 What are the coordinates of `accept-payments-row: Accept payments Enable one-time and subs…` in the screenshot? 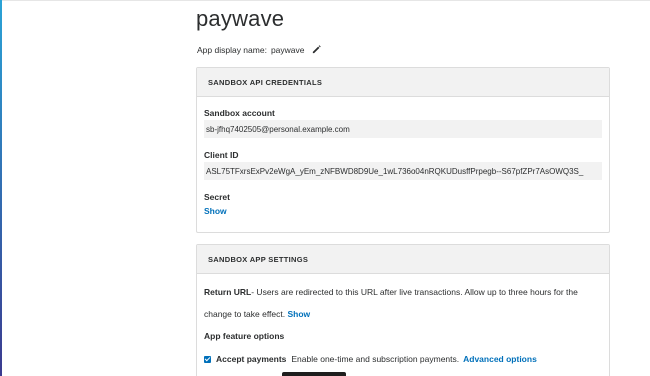 It's located at (370, 359).